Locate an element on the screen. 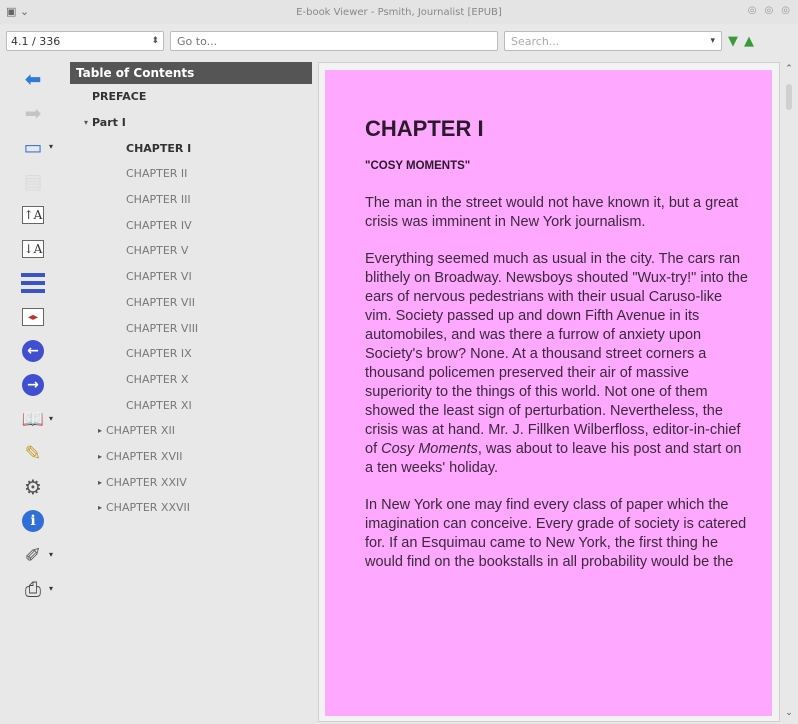  print-icon: ⎙ is located at coordinates (33, 589).